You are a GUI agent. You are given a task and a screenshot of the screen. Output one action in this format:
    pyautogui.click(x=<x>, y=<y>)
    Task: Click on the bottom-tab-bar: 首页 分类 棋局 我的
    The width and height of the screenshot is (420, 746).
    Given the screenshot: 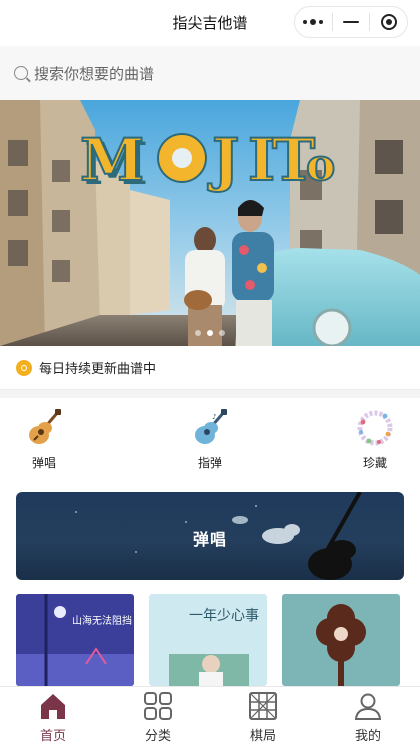 What is the action you would take?
    pyautogui.click(x=210, y=716)
    